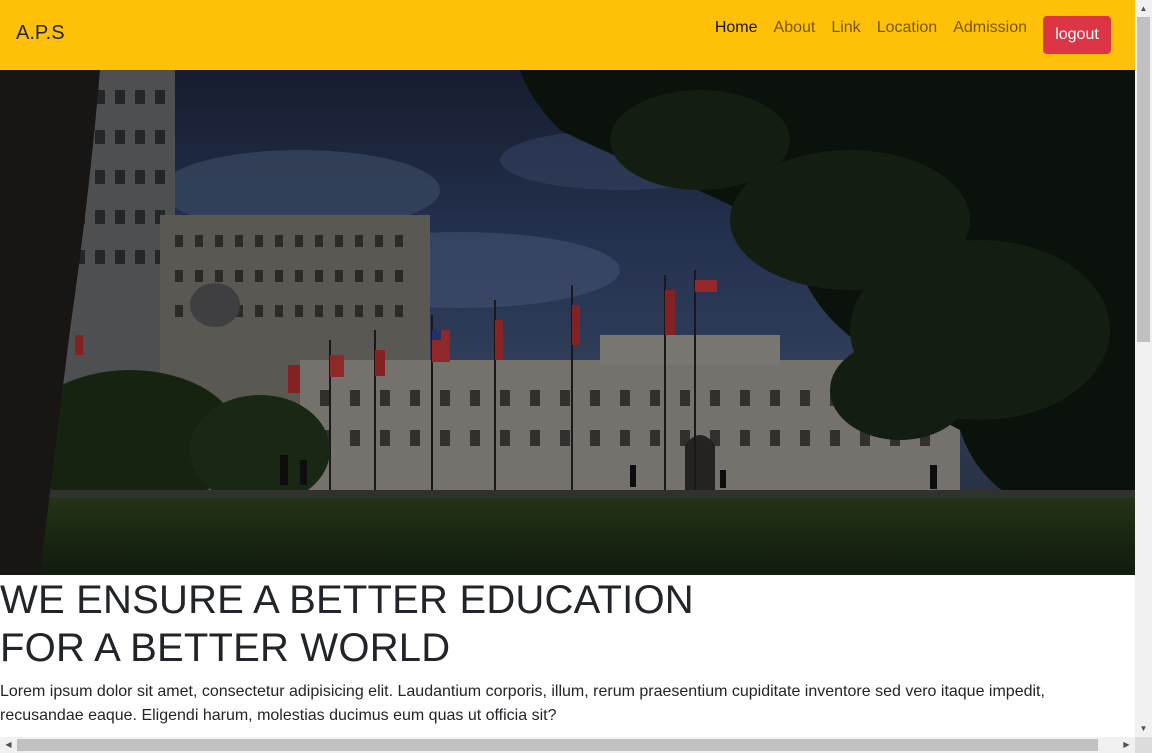 The image size is (1152, 753). What do you see at coordinates (347, 600) in the screenshot?
I see `headline-line-1: WE ENSURE A BETTER EDUCATION` at bounding box center [347, 600].